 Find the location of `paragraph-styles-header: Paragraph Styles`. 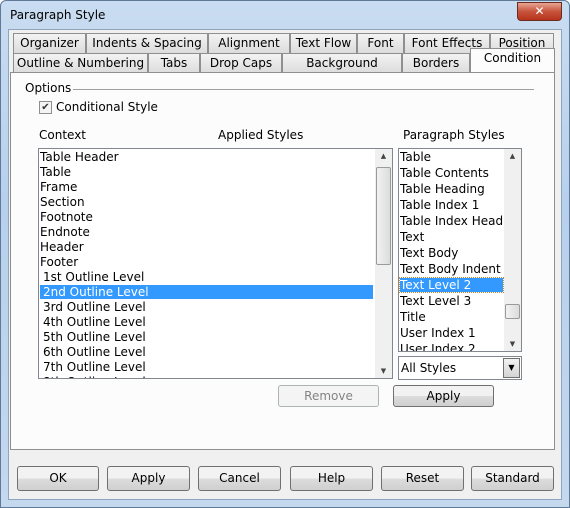

paragraph-styles-header: Paragraph Styles is located at coordinates (454, 135).